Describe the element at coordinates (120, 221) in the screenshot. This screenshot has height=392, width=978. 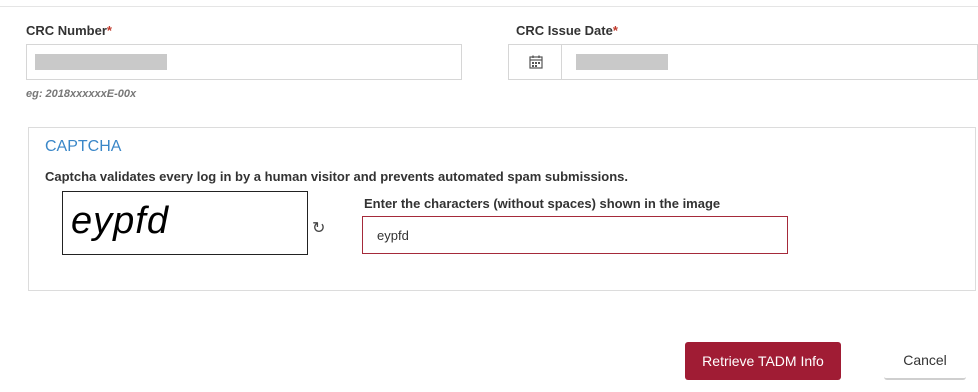
I see `captcha-image-text: eypfd` at that location.